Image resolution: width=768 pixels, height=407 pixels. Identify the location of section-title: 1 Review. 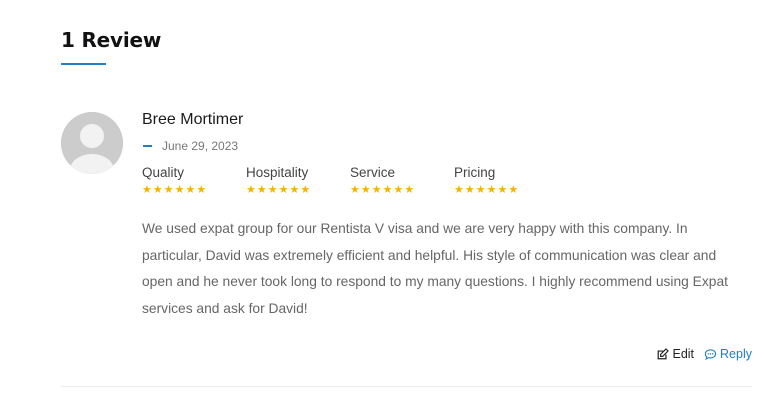
(111, 40).